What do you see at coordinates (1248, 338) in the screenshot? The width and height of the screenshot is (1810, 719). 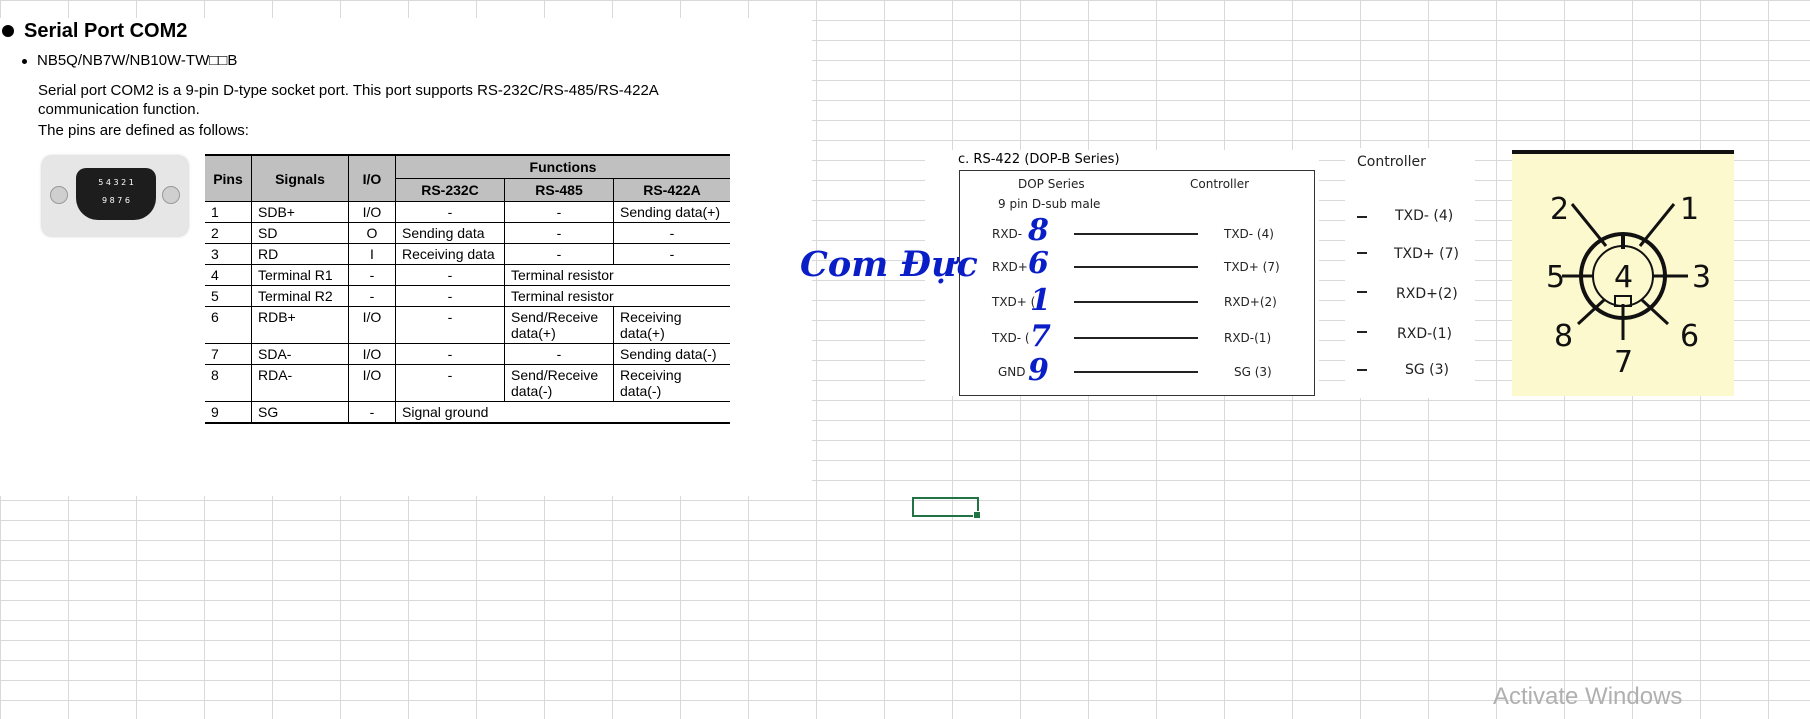 I see `wire-right-label: RXD-(1)` at bounding box center [1248, 338].